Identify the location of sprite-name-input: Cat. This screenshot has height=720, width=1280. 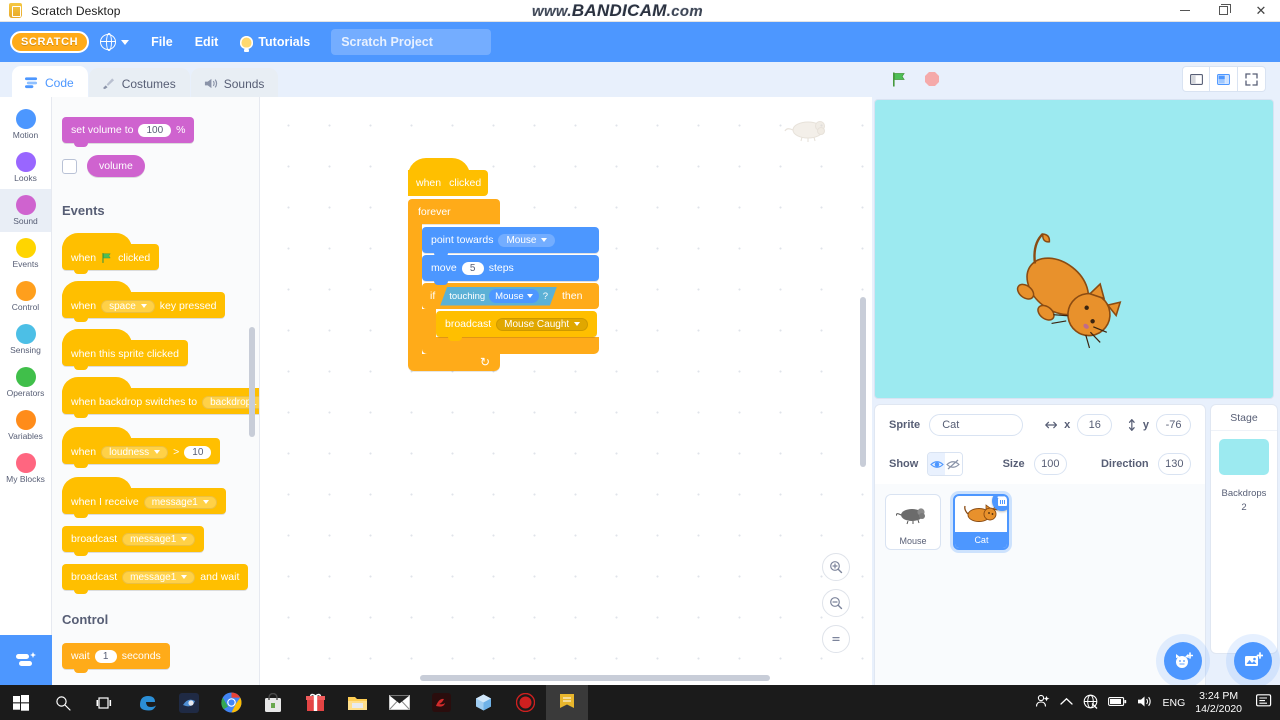
(976, 425).